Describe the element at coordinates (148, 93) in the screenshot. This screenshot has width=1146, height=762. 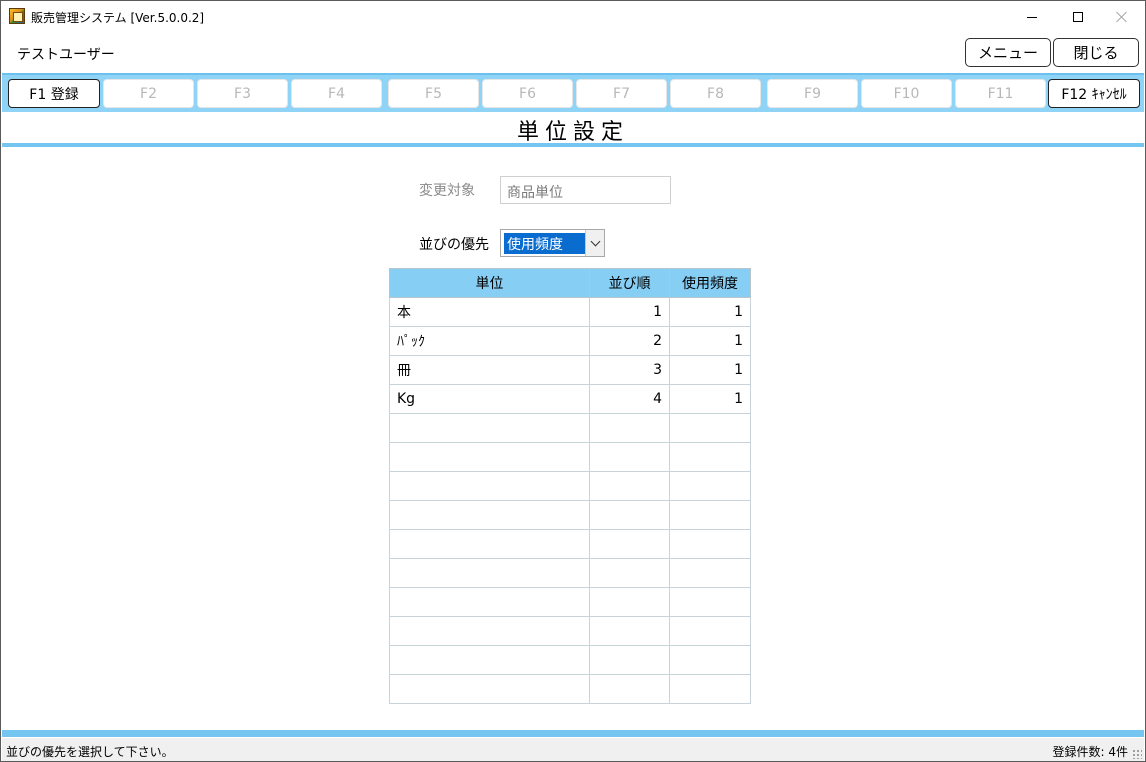
I see `f2-button: F2` at that location.